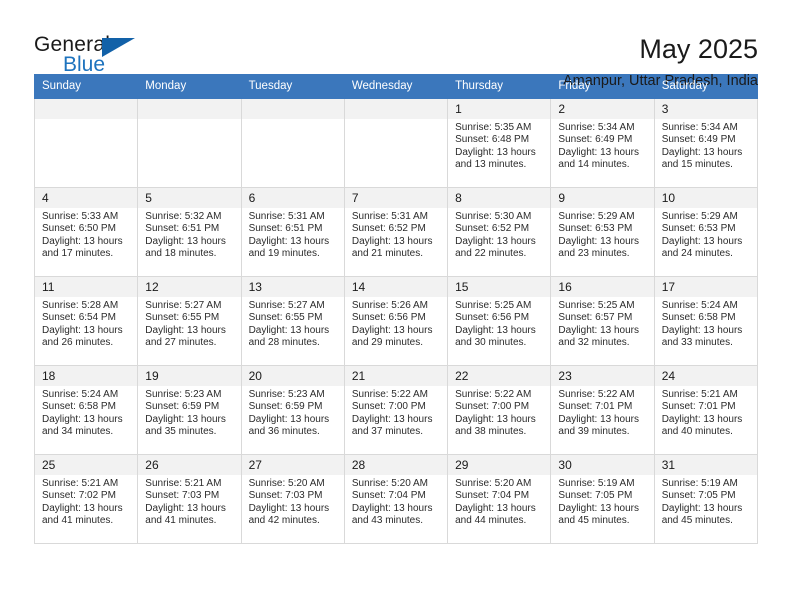  Describe the element at coordinates (602, 198) in the screenshot. I see `day-number: 9` at that location.